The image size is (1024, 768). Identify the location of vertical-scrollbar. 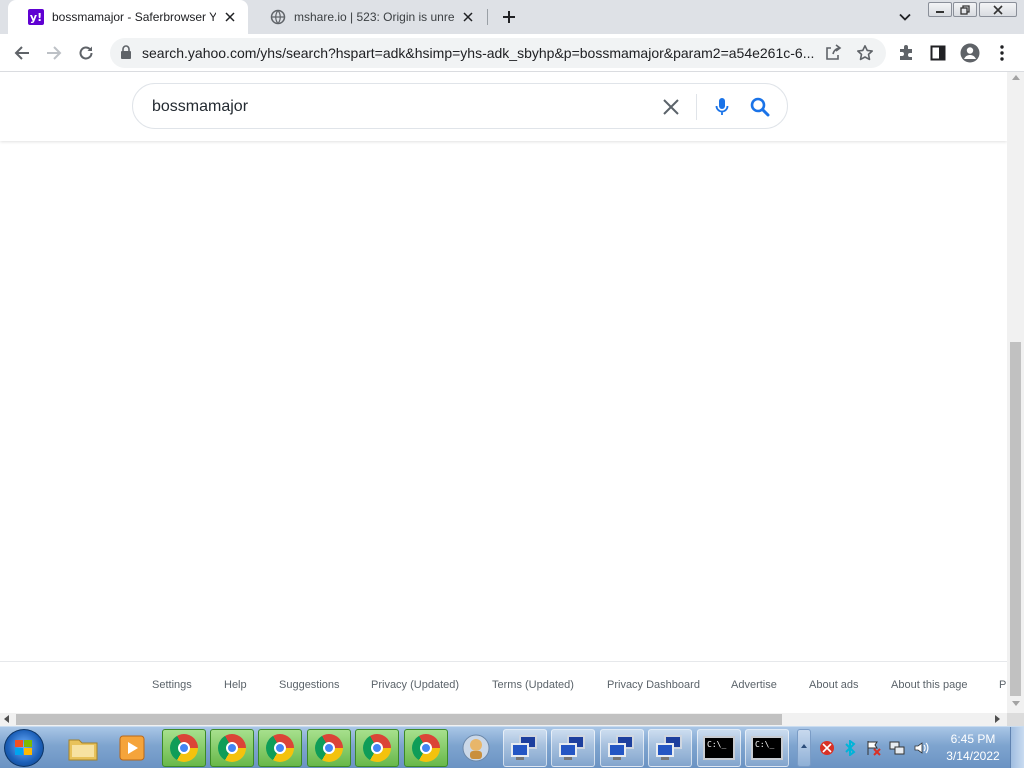
(1015, 392).